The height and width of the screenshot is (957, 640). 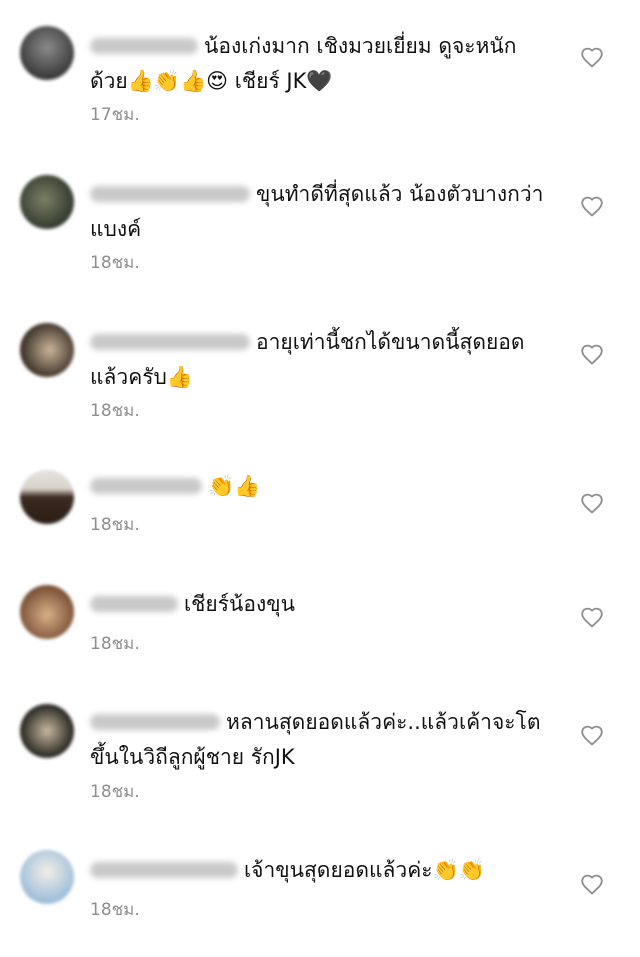 I want to click on username: lattapha_mum, so click(x=164, y=870).